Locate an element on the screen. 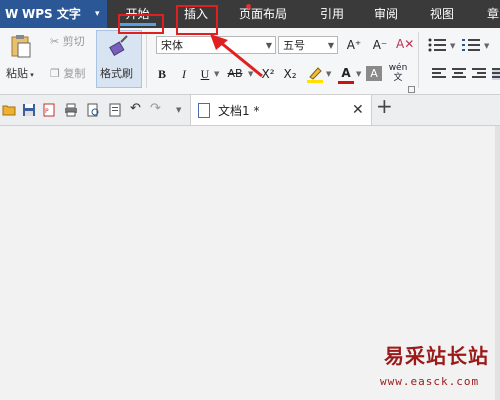  char-shading-button: A is located at coordinates (374, 73).